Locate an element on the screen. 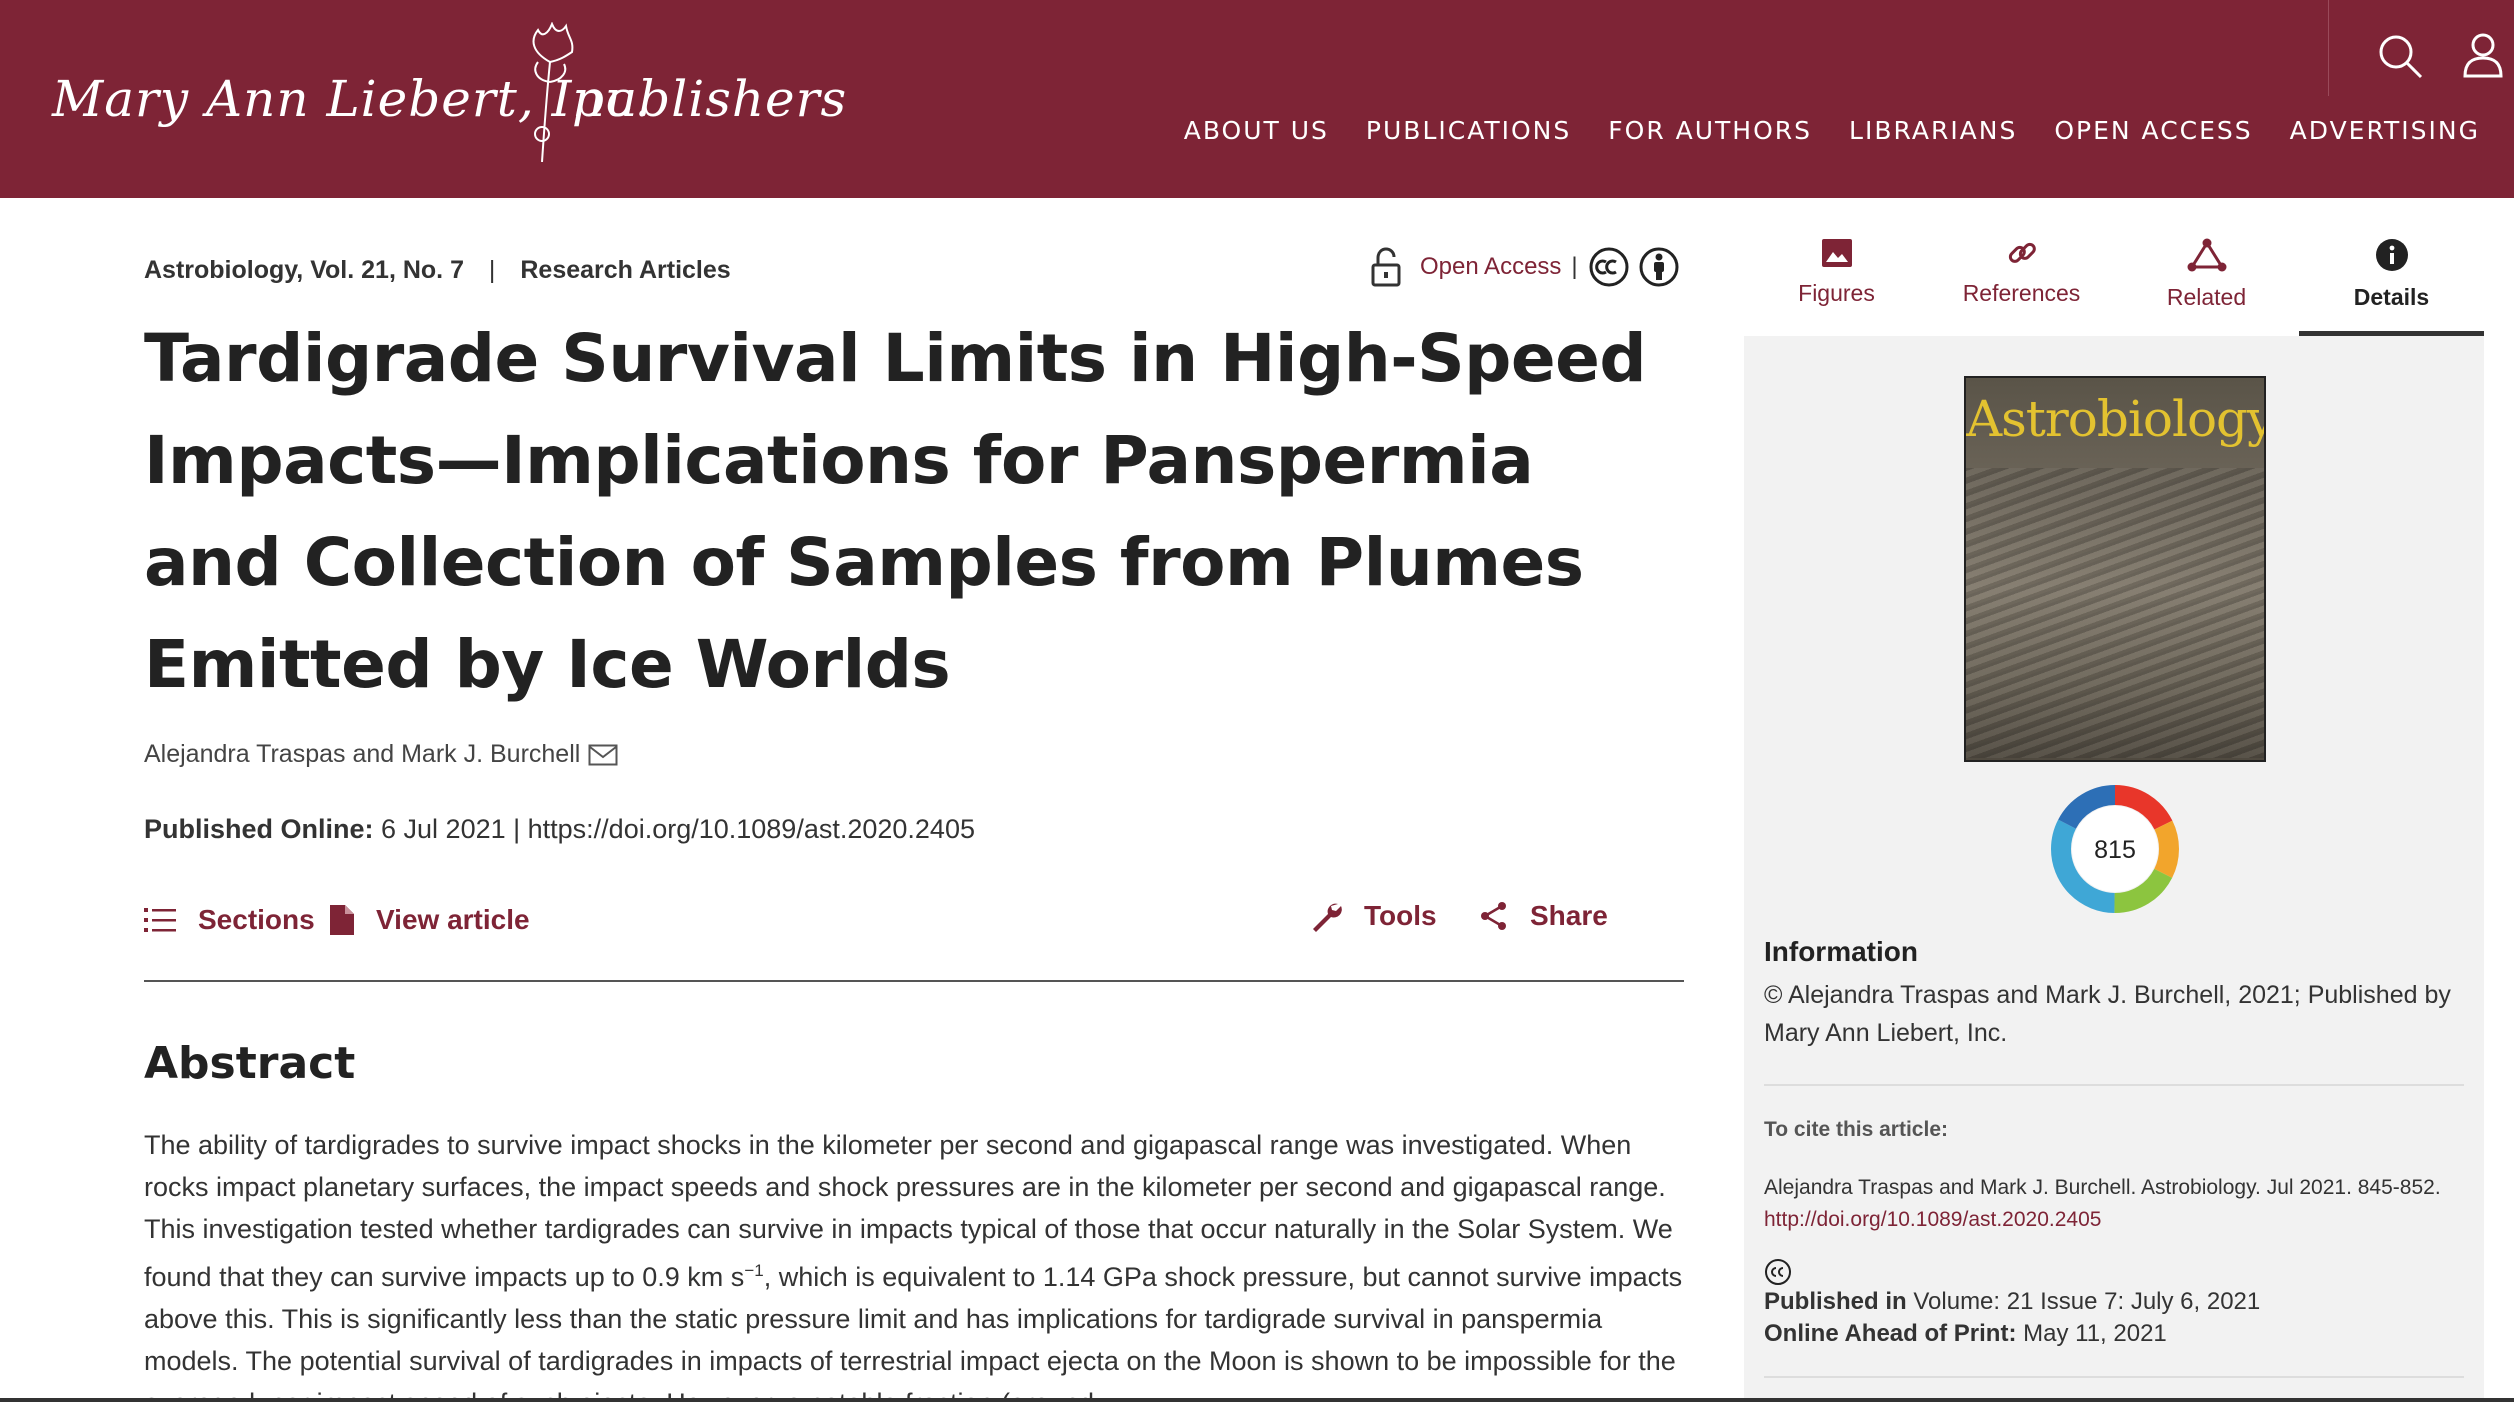 The image size is (2514, 1402). publisher-logo: Mary Ann Liebert, Inc. publishers is located at coordinates (449, 97).